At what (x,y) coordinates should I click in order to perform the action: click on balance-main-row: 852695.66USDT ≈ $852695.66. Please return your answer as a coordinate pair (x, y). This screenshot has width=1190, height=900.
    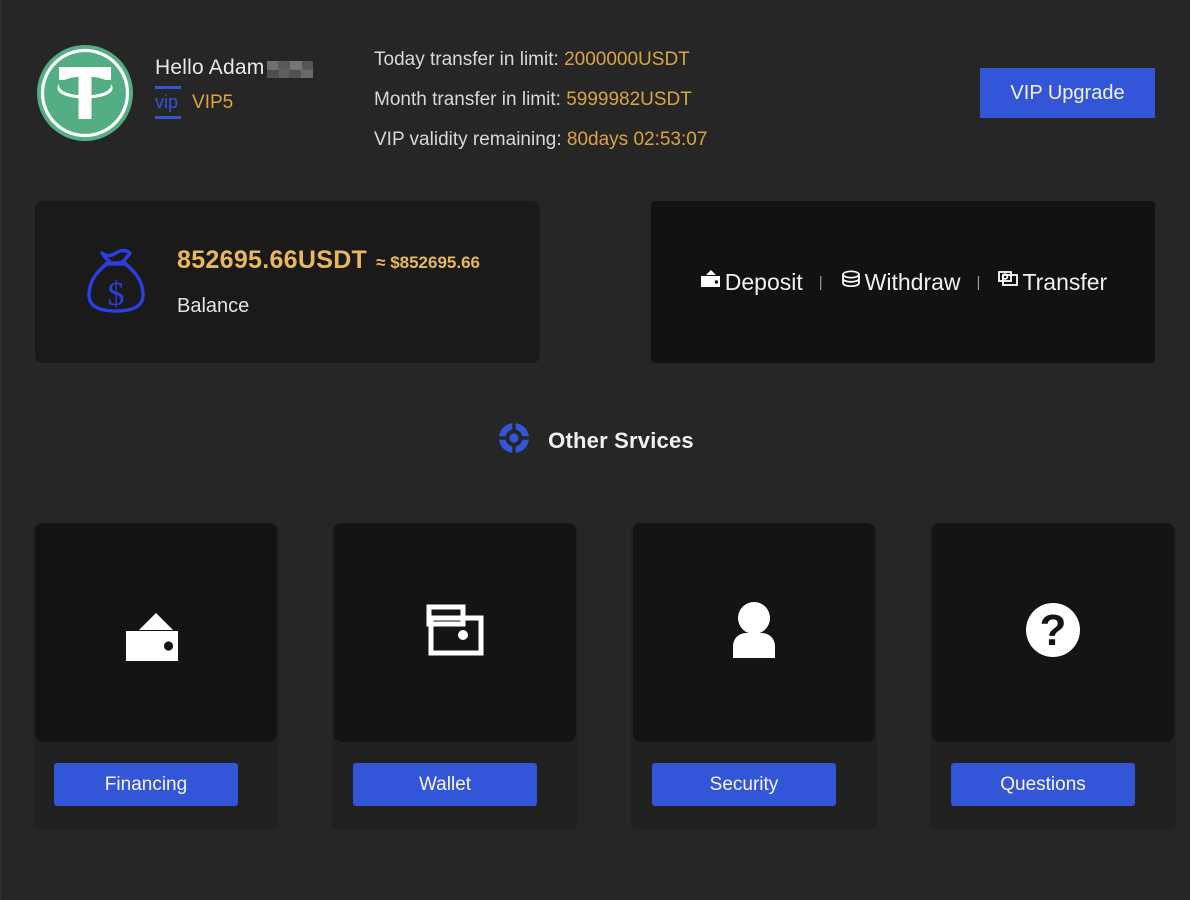
    Looking at the image, I should click on (328, 260).